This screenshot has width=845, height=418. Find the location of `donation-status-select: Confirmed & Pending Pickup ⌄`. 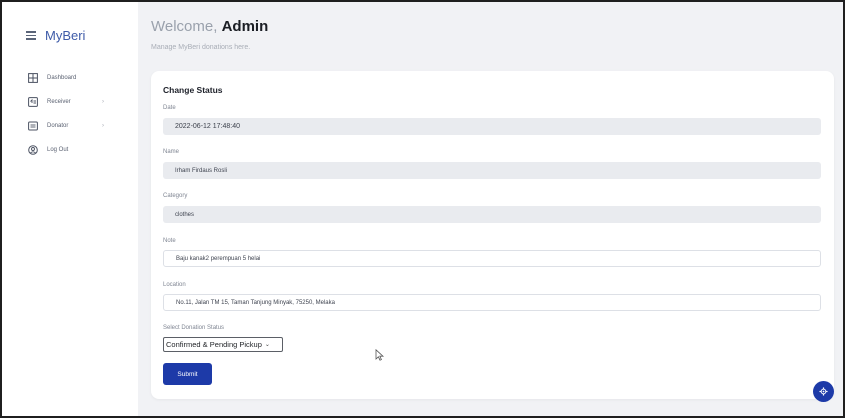

donation-status-select: Confirmed & Pending Pickup ⌄ is located at coordinates (223, 344).